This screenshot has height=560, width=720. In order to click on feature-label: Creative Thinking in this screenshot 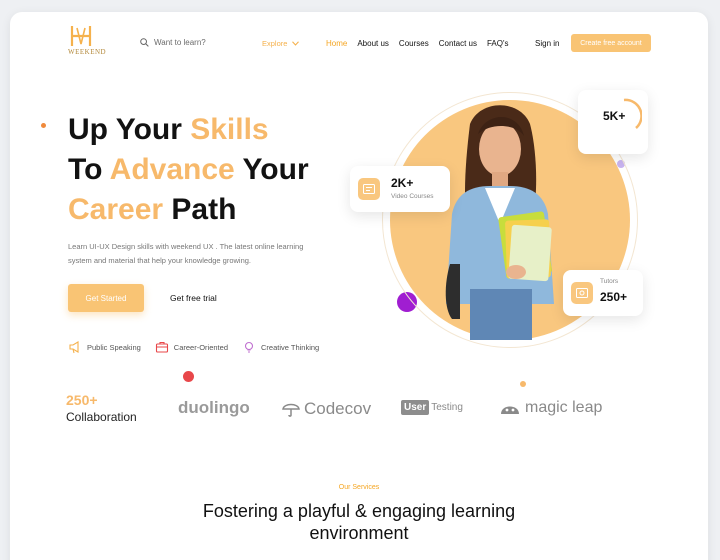, I will do `click(290, 347)`.